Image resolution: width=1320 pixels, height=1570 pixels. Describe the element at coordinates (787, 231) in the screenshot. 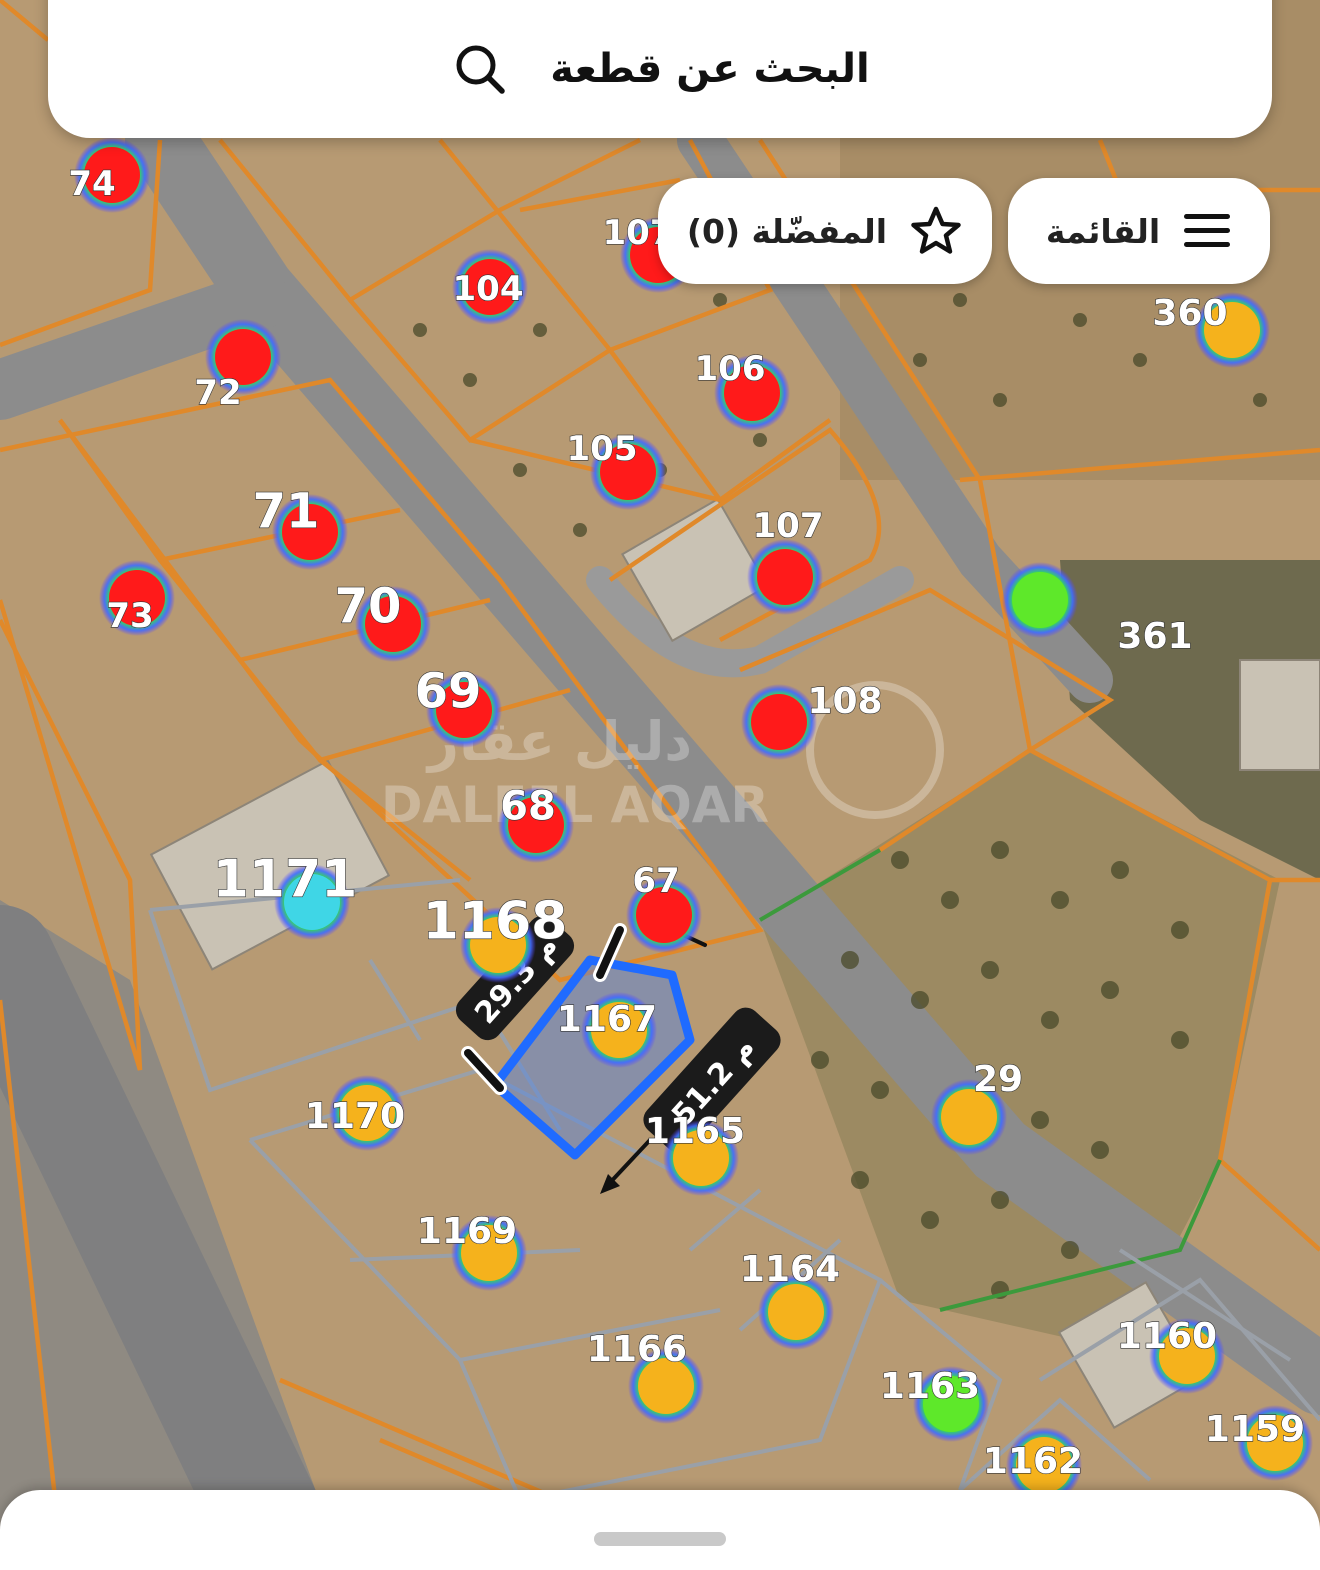

I see `favorites-label: المفضّلة (0)` at that location.